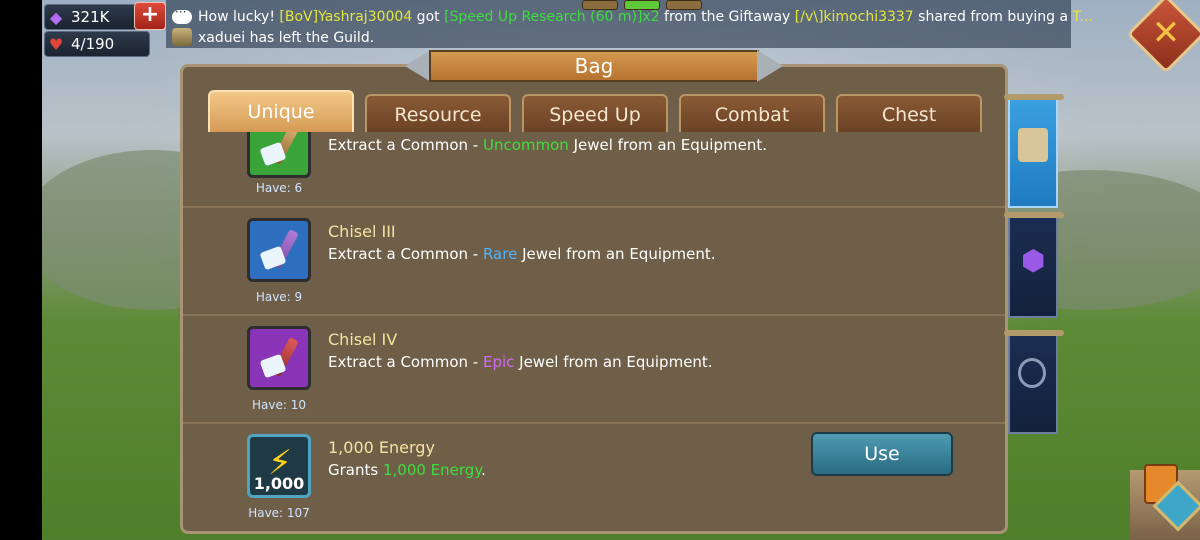  I want to click on item-name: Chisel III, so click(362, 231).